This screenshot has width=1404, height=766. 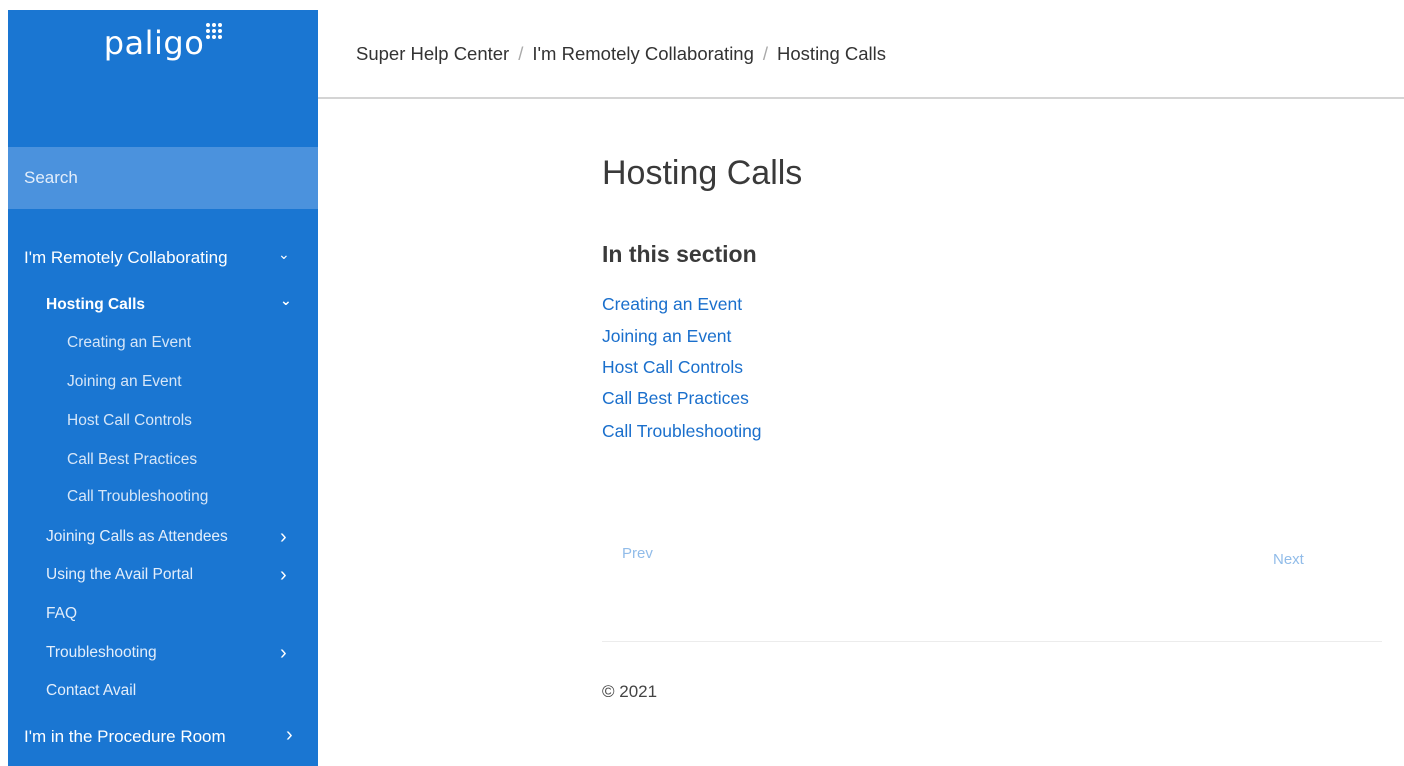 I want to click on next-button: Next, so click(x=1288, y=559).